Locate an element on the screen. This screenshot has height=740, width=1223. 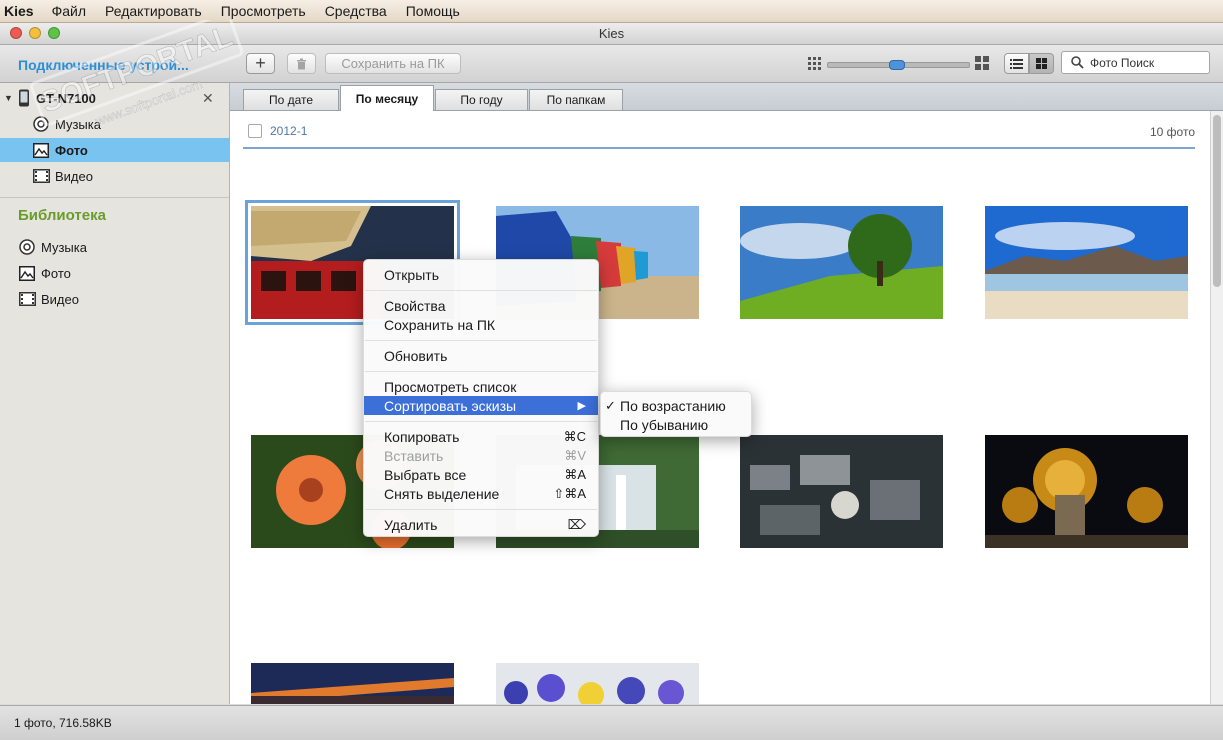
slider-thumb is located at coordinates (897, 65).